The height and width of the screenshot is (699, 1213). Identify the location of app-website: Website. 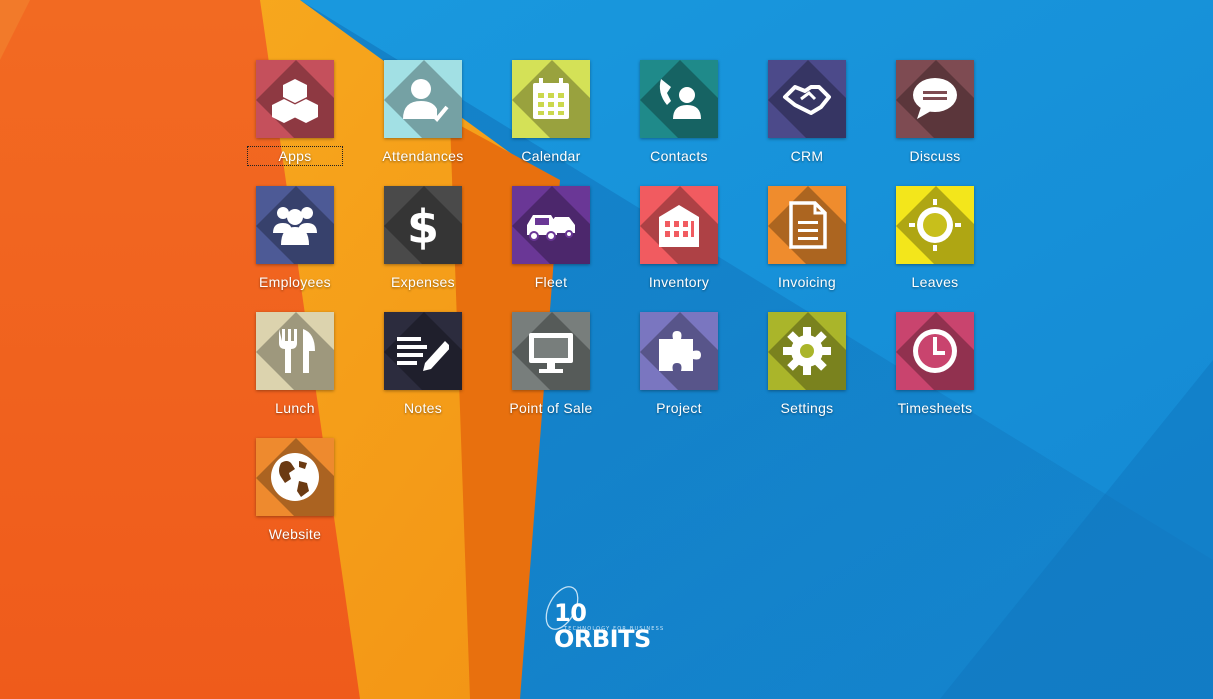
(295, 490).